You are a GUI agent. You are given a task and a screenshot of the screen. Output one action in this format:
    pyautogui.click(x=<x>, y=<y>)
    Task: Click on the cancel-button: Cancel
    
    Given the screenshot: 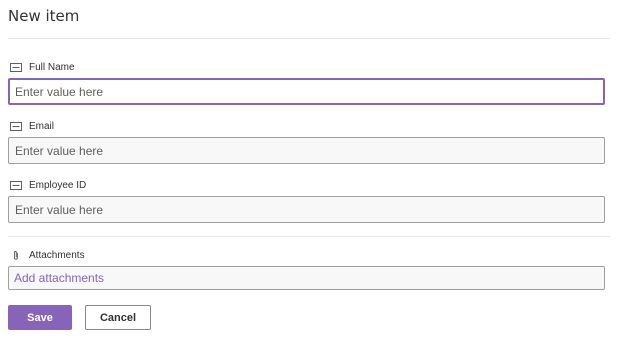 What is the action you would take?
    pyautogui.click(x=118, y=317)
    